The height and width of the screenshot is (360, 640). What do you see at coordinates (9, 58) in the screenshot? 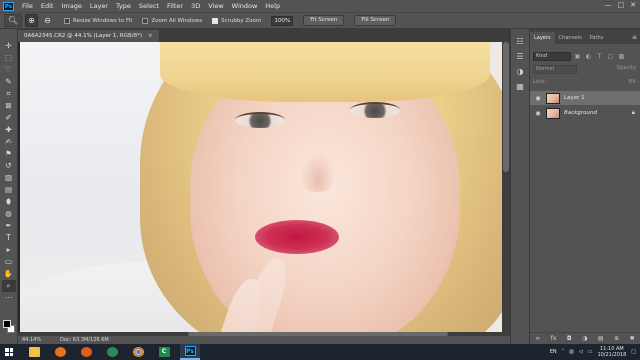
I see `marquee-tool-icon: ⬚` at bounding box center [9, 58].